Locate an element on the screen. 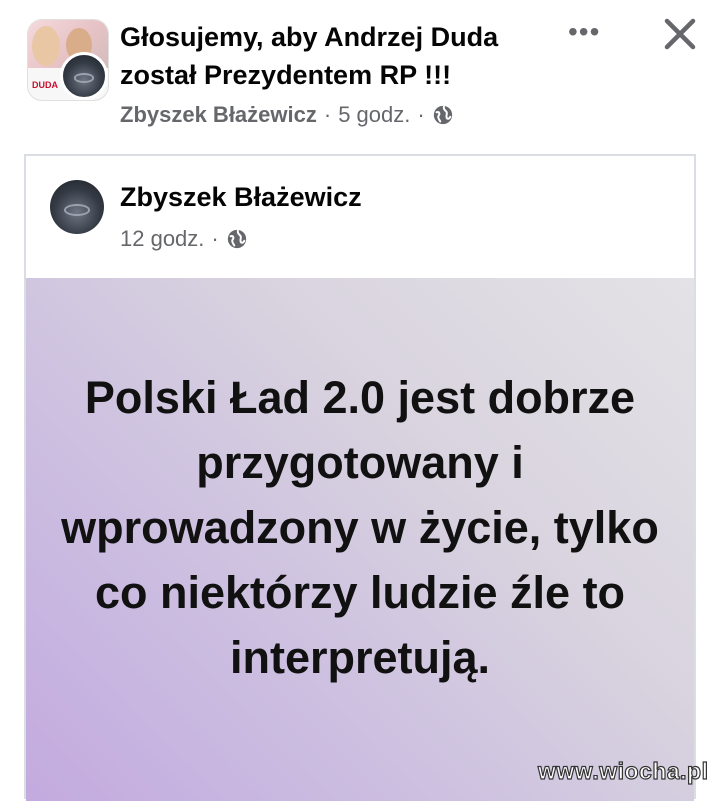 The width and height of the screenshot is (720, 801). close-icon is located at coordinates (680, 34).